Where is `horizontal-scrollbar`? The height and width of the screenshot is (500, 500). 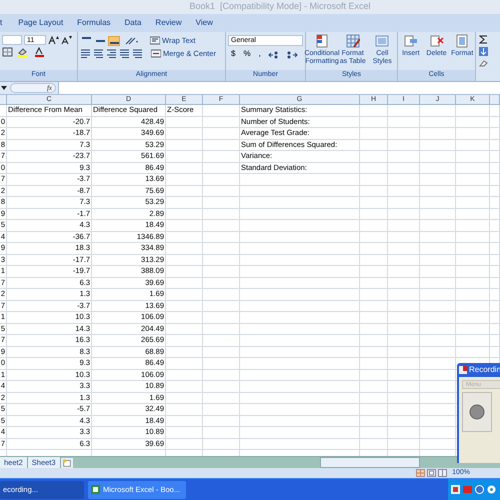
horizontal-scrollbar is located at coordinates (370, 462).